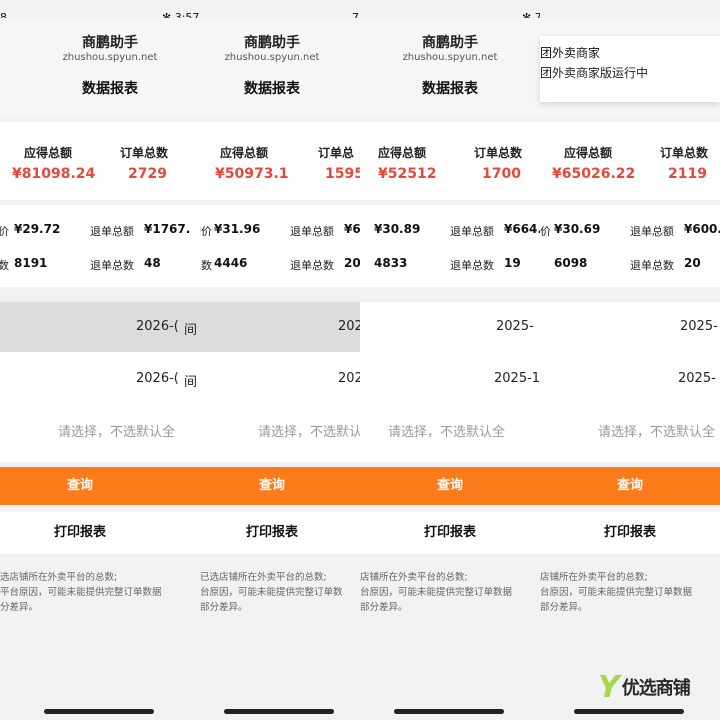 This screenshot has width=720, height=720. I want to click on start-date-field: 2026-( 间, so click(100, 327).